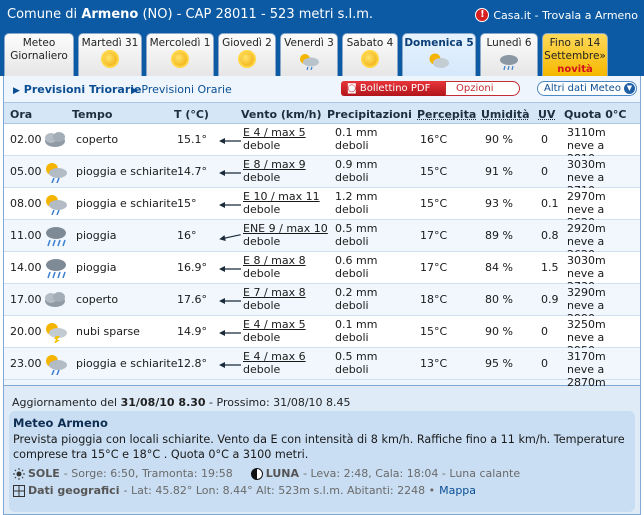 This screenshot has height=515, width=644. I want to click on row-vento: E 4 / max 5 debole, so click(274, 331).